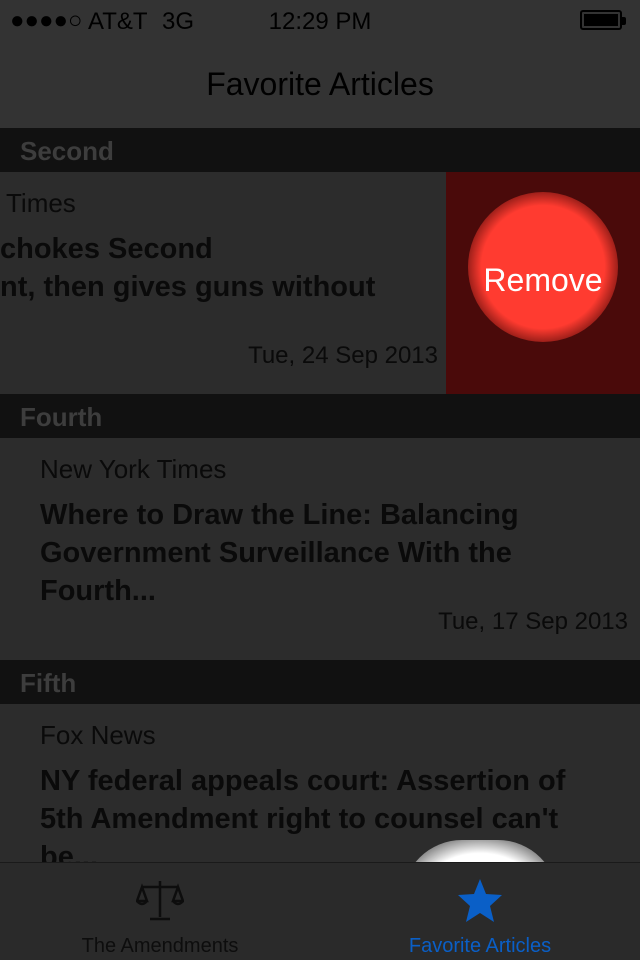 Image resolution: width=640 pixels, height=960 pixels. I want to click on star-icon, so click(480, 900).